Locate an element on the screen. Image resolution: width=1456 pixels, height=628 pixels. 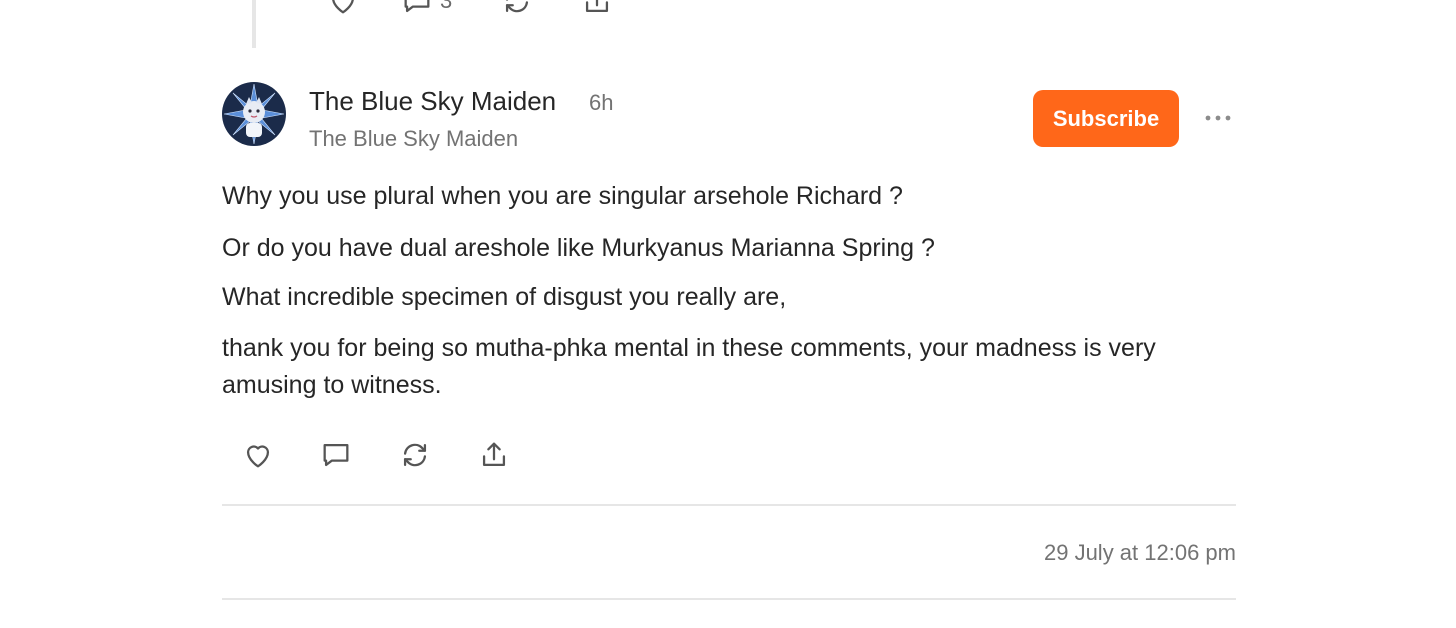
more-icon is located at coordinates (1218, 118).